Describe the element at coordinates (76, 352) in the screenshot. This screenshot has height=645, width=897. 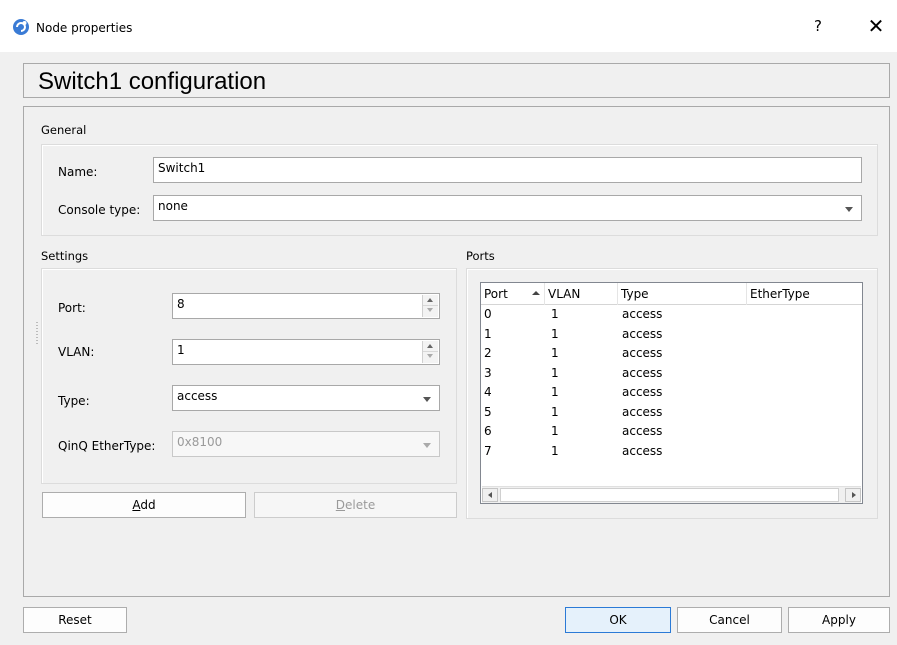
I see `vlan-label: VLAN:` at that location.